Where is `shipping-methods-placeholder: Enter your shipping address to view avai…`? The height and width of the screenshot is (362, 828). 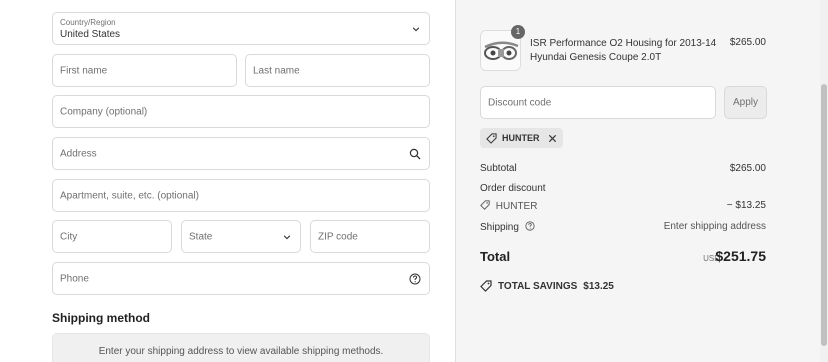
shipping-methods-placeholder: Enter your shipping address to view avai… is located at coordinates (241, 347).